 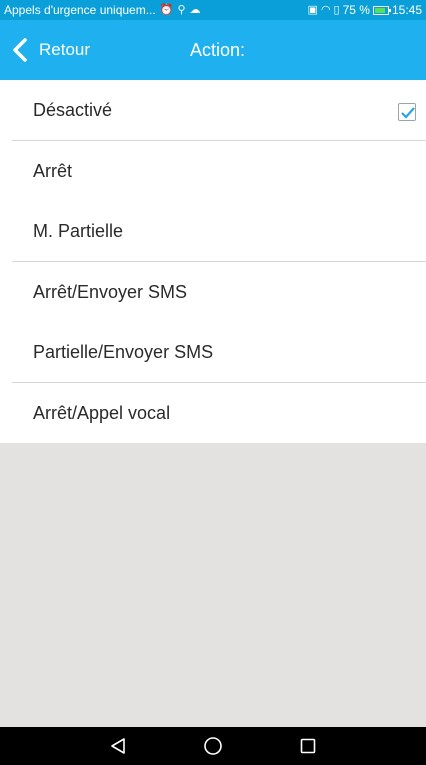 What do you see at coordinates (213, 292) in the screenshot?
I see `option-arret-envoyer-sms: Arrêt/Envoyer SMS` at bounding box center [213, 292].